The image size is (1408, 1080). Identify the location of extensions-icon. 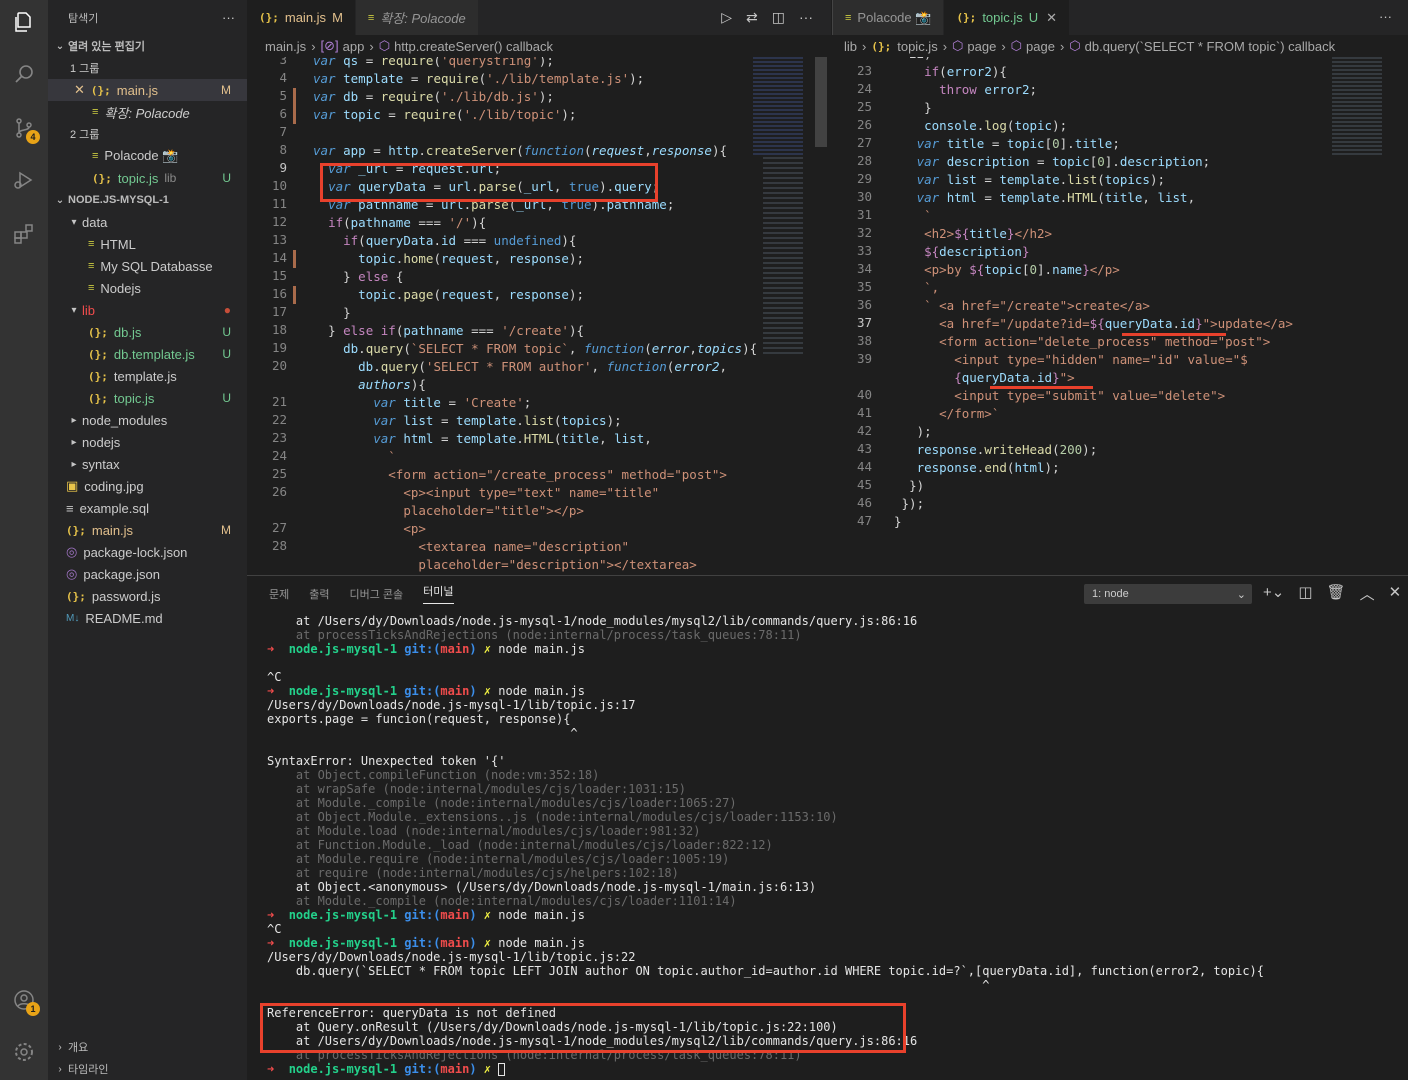
(24, 234).